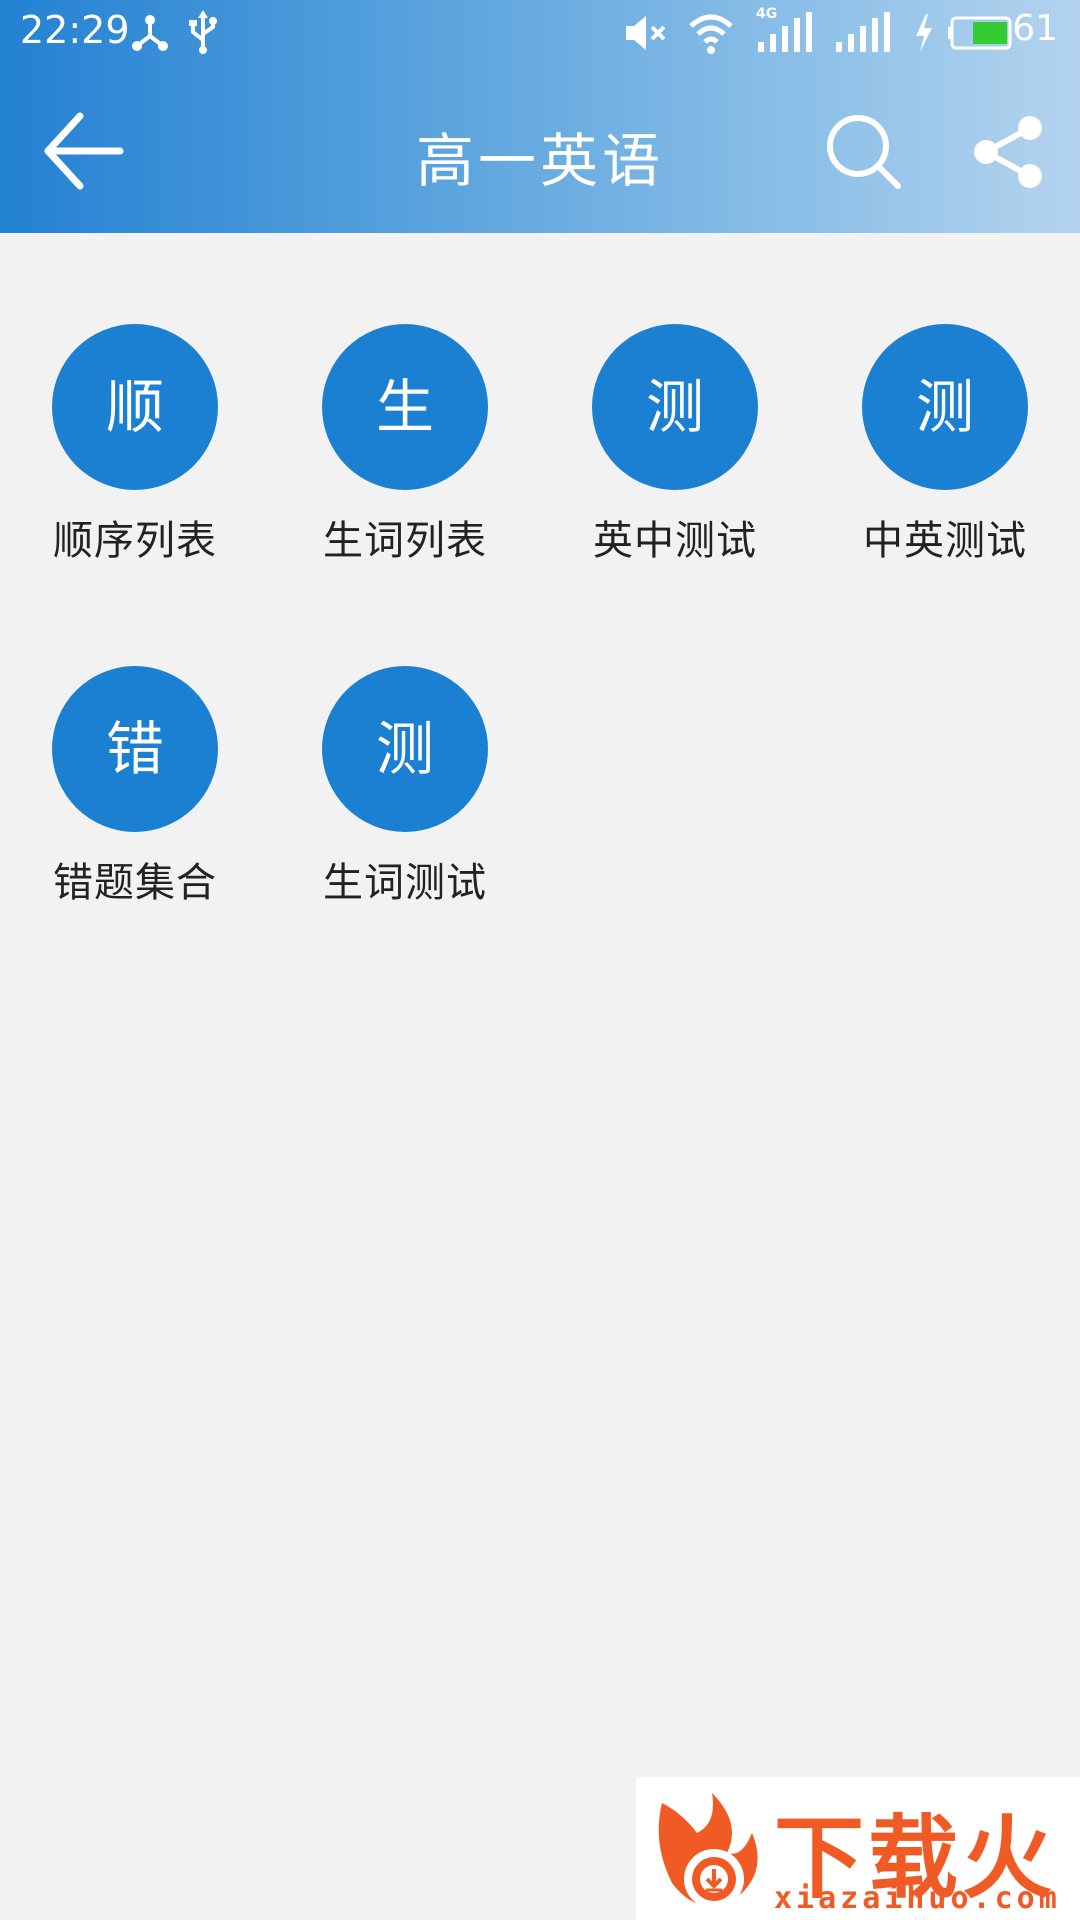 This screenshot has width=1080, height=1920. Describe the element at coordinates (405, 407) in the screenshot. I see `menu-item-icon: 生` at that location.